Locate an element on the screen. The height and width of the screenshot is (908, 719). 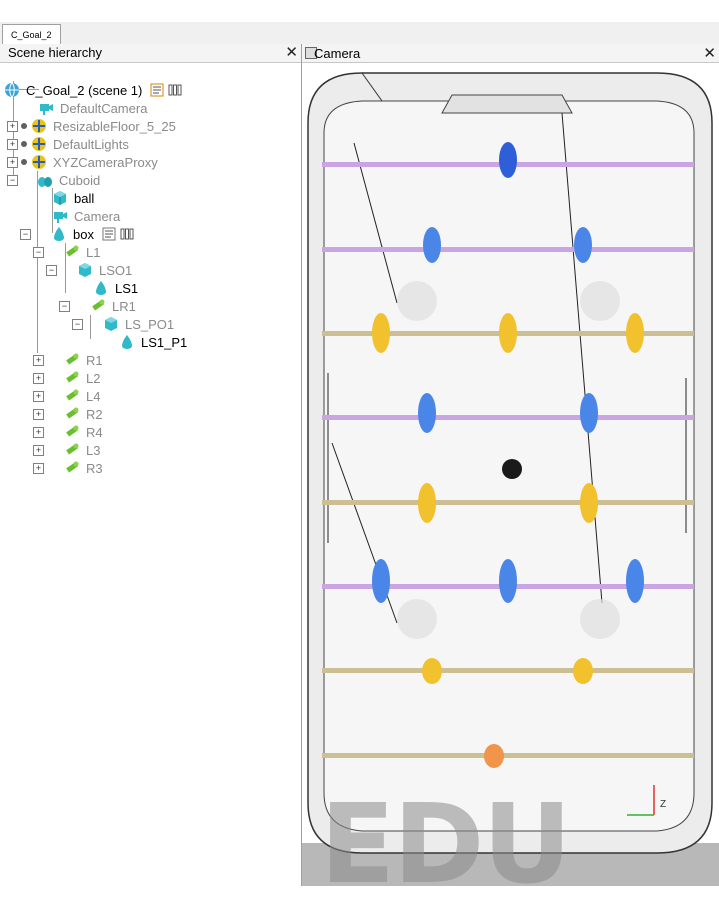
tree-item-lso1: − LSO1 is located at coordinates (89, 270).